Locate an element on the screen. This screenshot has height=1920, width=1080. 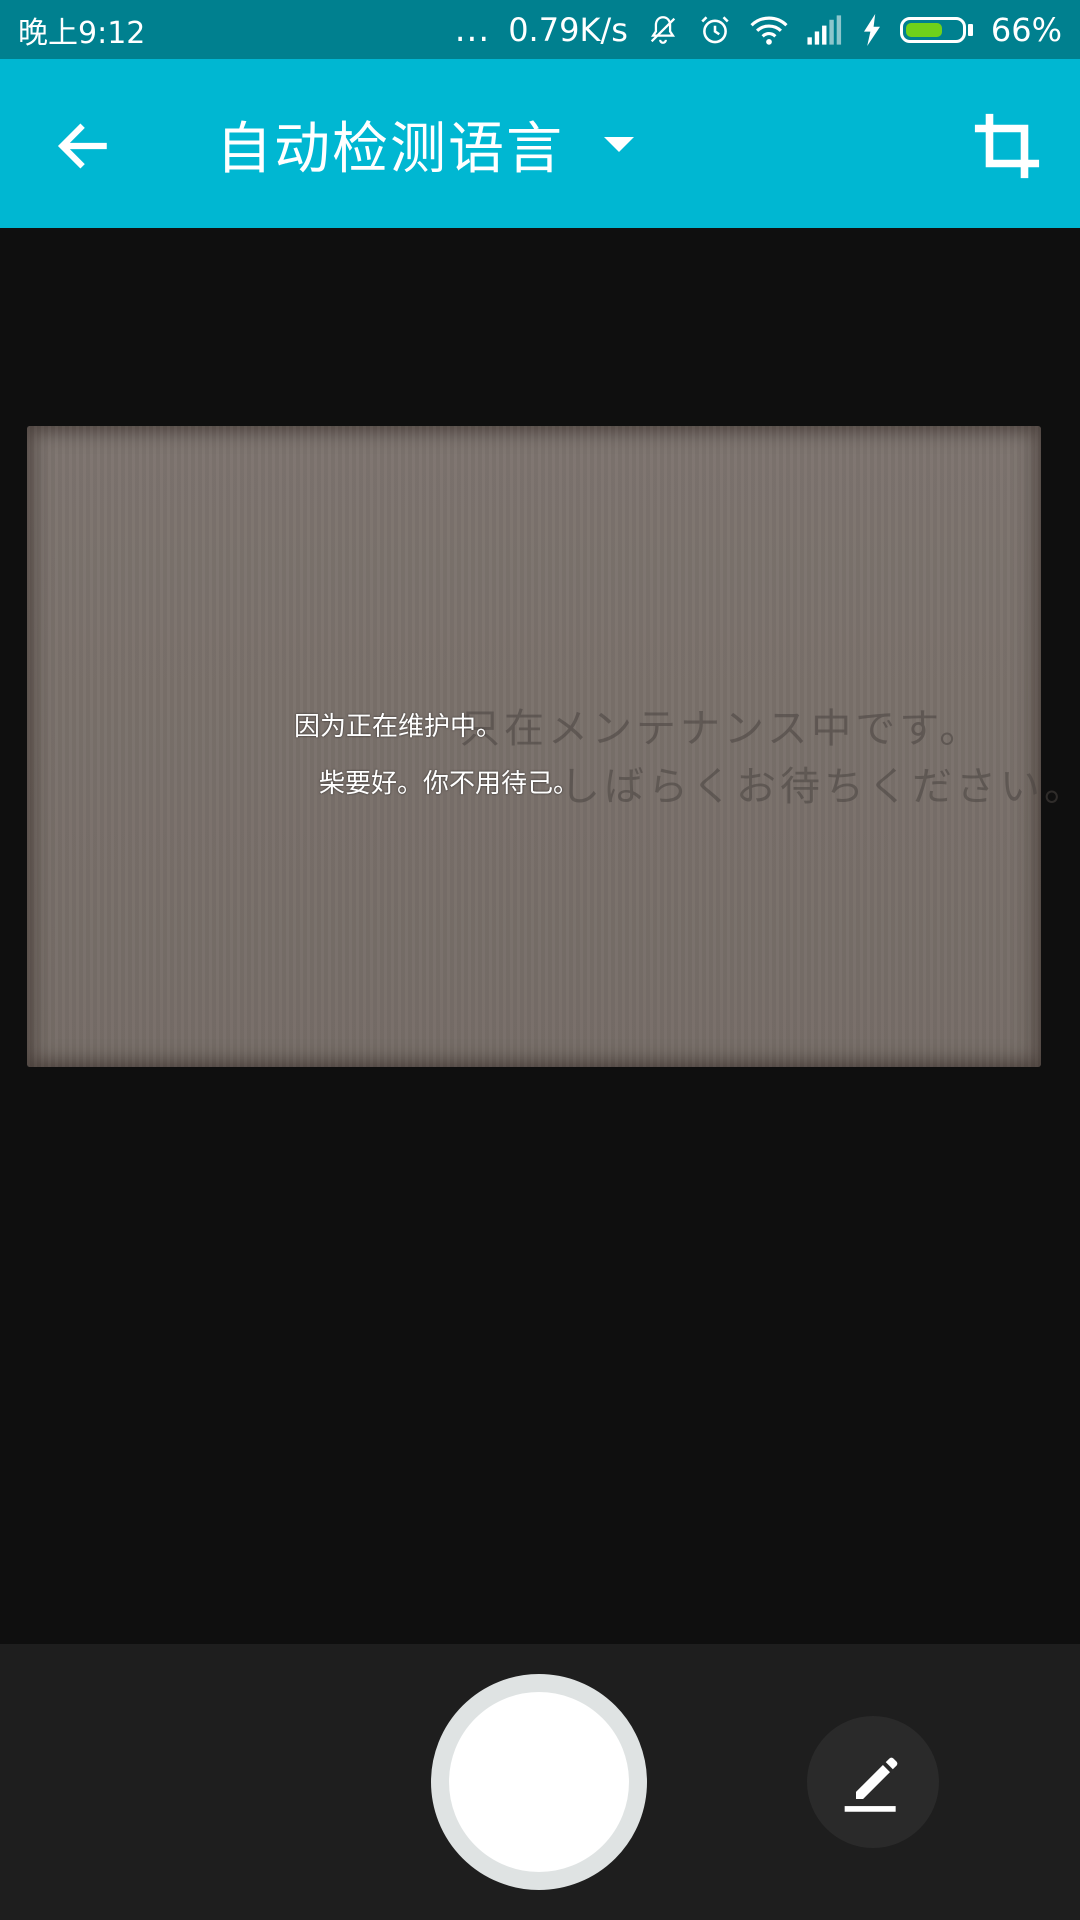
status-time: 晚上9:12 is located at coordinates (82, 33).